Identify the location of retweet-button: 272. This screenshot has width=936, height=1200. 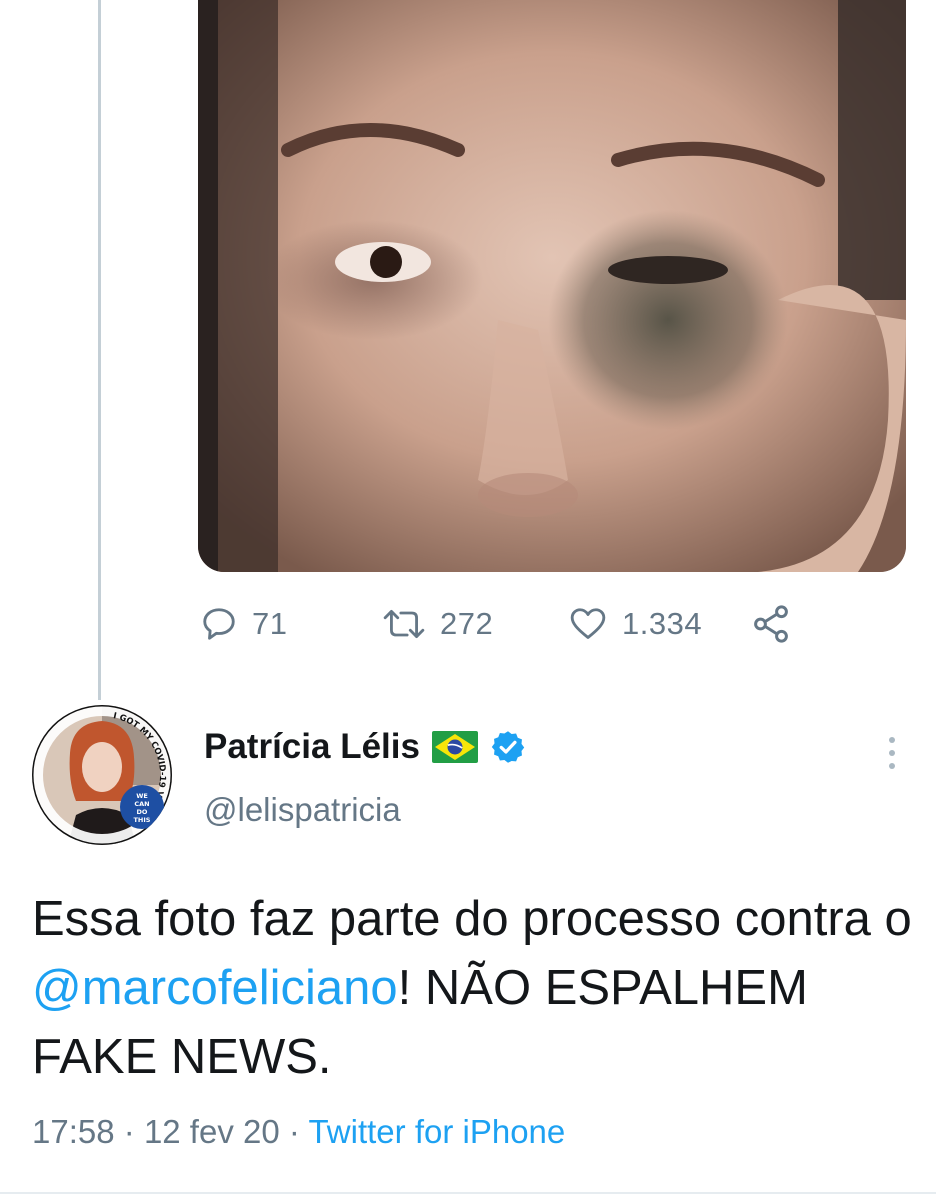
(437, 624).